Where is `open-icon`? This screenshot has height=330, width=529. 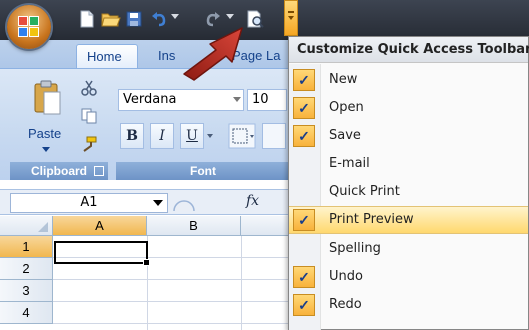 open-icon is located at coordinates (111, 19).